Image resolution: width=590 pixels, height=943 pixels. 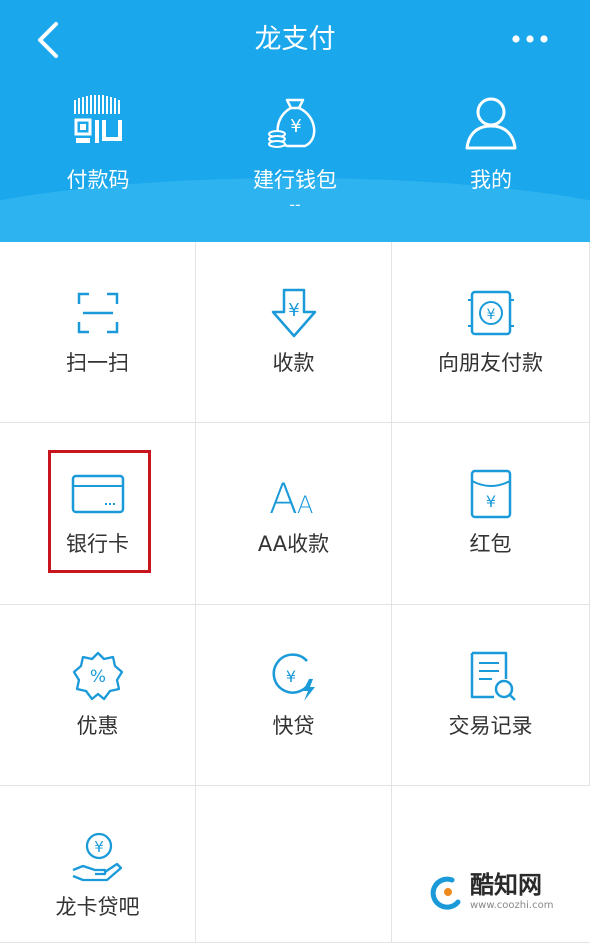 What do you see at coordinates (293, 726) in the screenshot?
I see `grid-item-label: 快贷` at bounding box center [293, 726].